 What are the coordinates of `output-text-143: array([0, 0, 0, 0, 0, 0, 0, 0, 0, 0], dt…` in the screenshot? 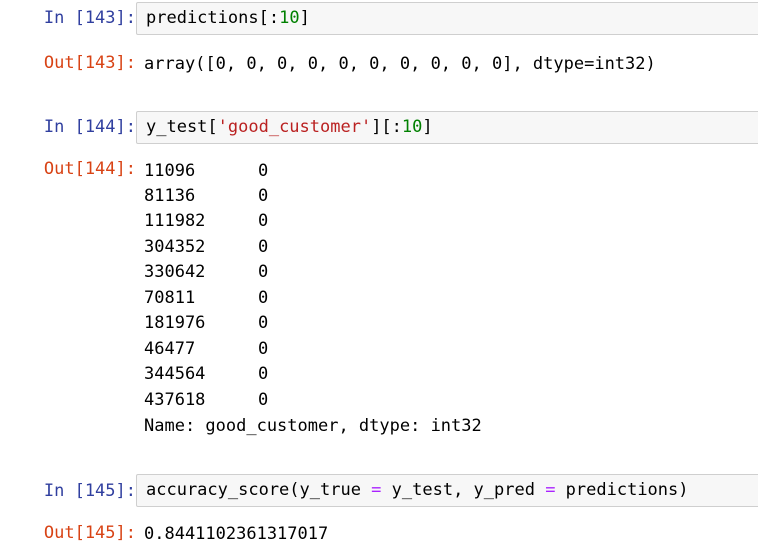 It's located at (400, 64).